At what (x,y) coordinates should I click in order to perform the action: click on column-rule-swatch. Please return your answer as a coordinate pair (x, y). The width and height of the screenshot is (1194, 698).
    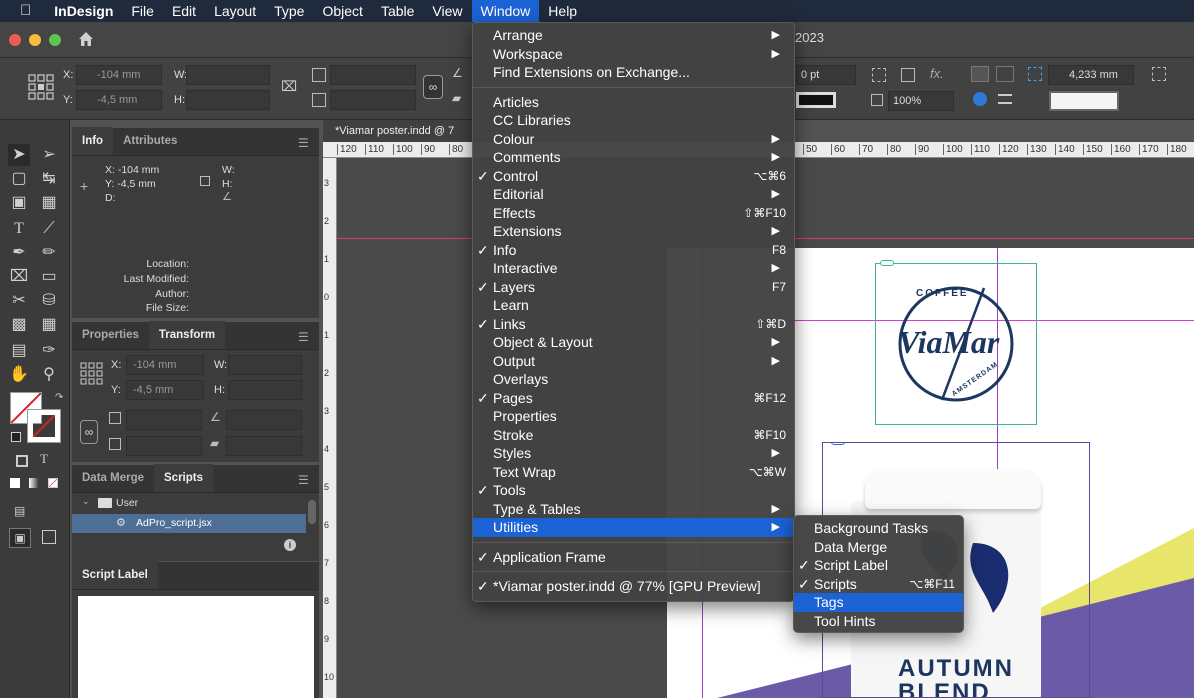
    Looking at the image, I should click on (1084, 101).